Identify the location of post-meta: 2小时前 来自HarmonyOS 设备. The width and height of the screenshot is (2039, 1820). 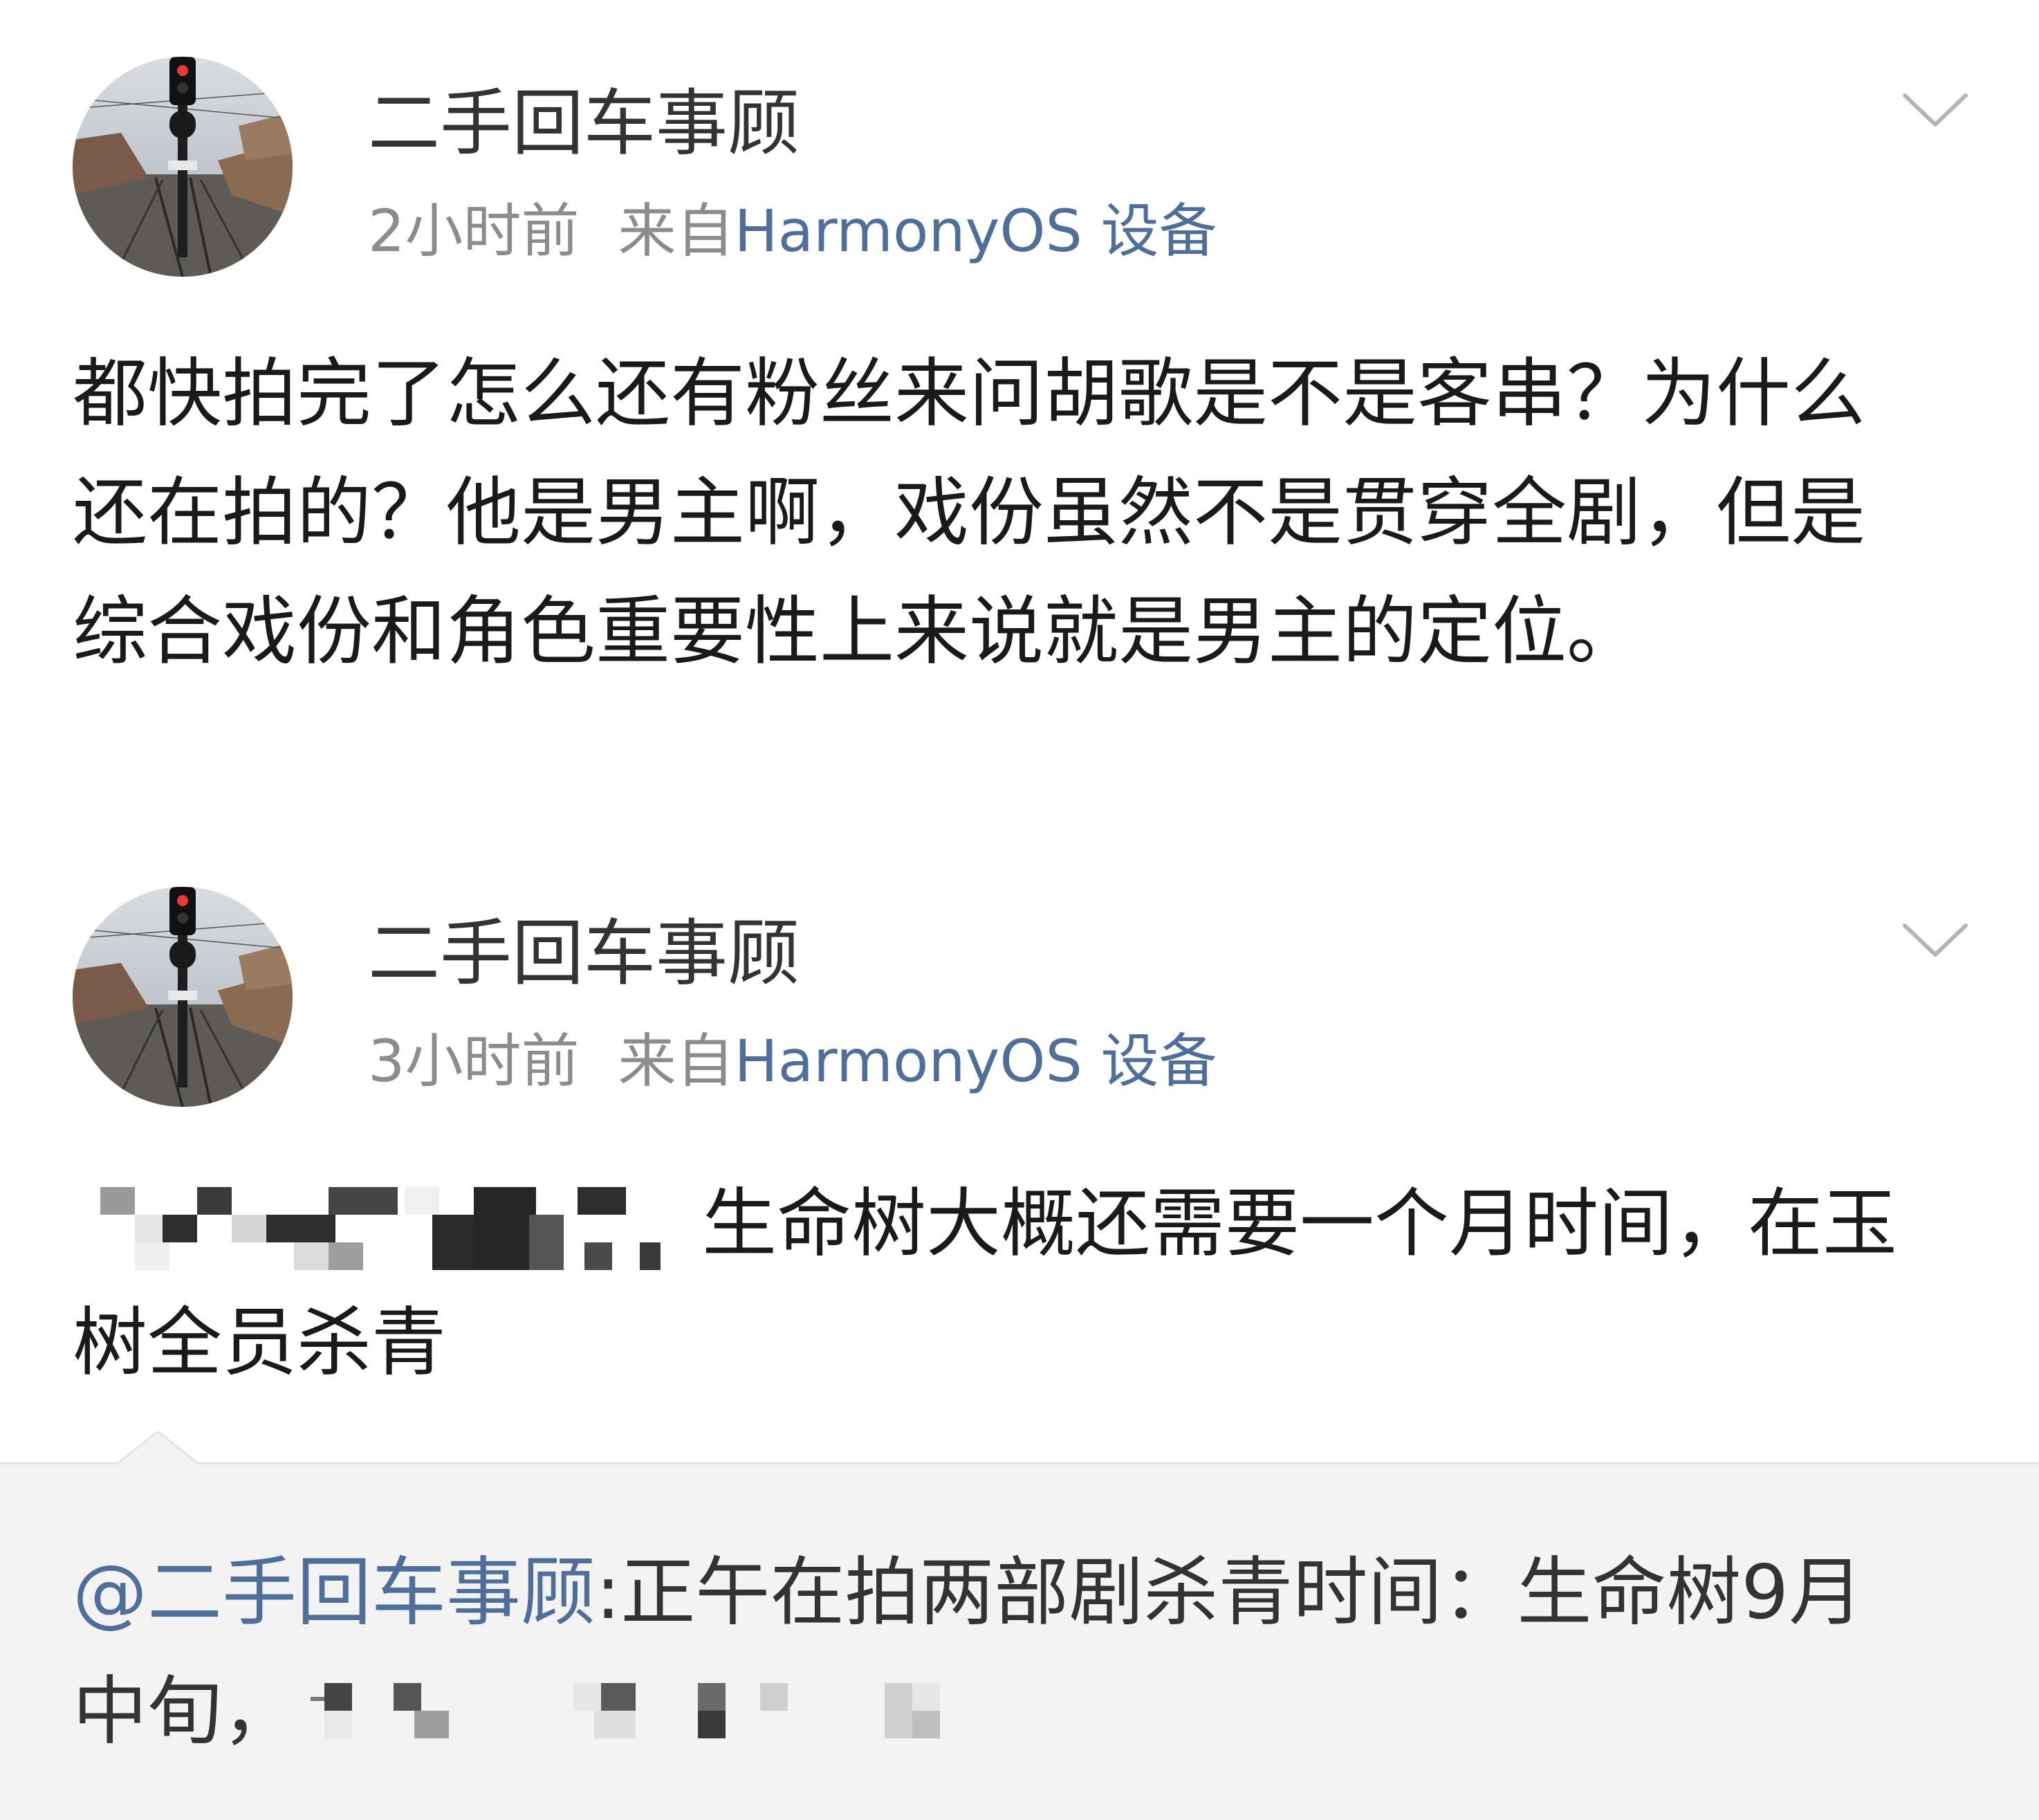
(792, 231).